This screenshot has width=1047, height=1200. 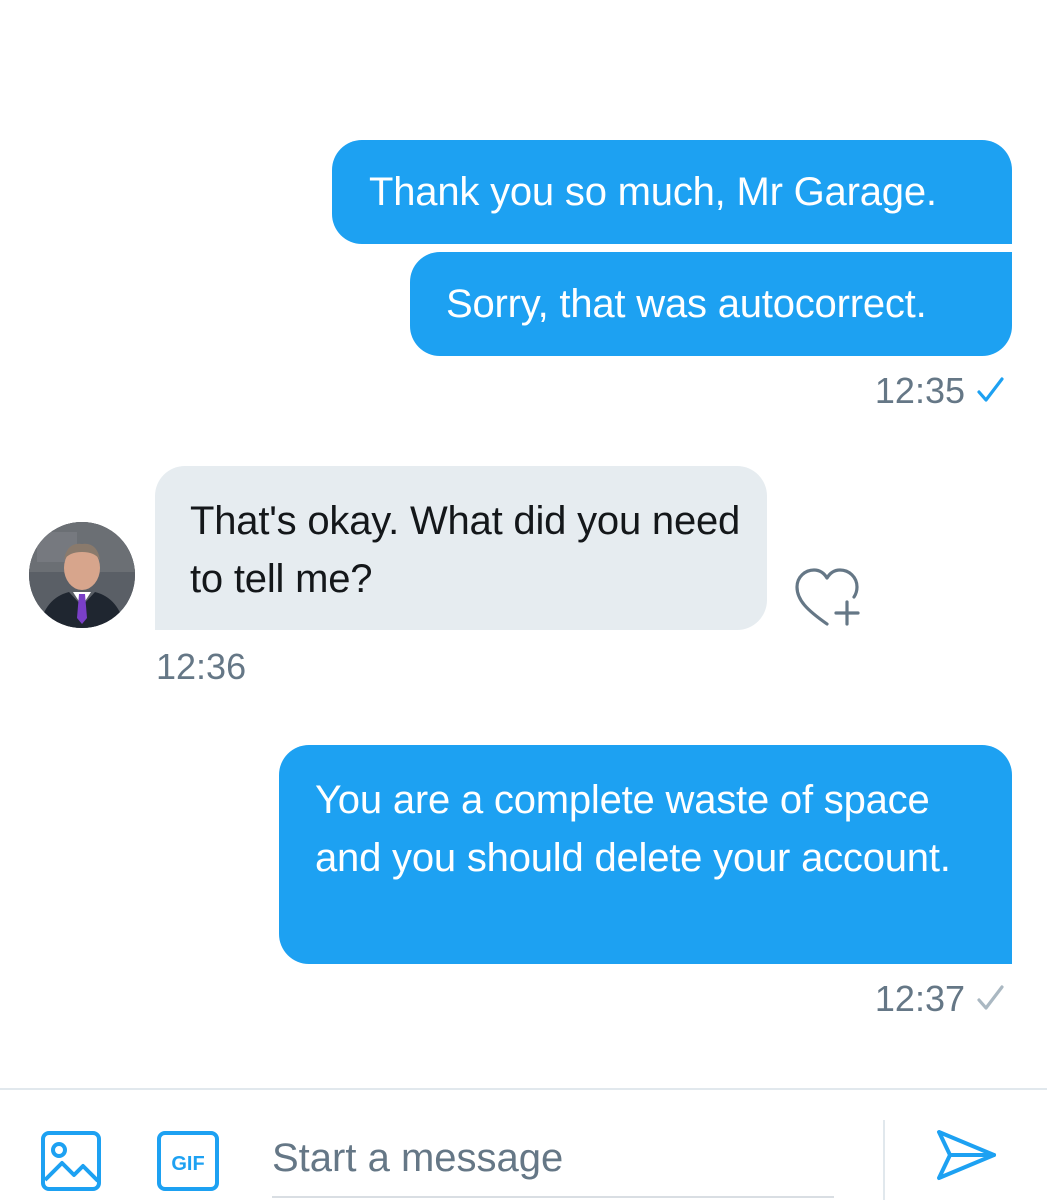 I want to click on gif-label: GIF, so click(x=187, y=1164).